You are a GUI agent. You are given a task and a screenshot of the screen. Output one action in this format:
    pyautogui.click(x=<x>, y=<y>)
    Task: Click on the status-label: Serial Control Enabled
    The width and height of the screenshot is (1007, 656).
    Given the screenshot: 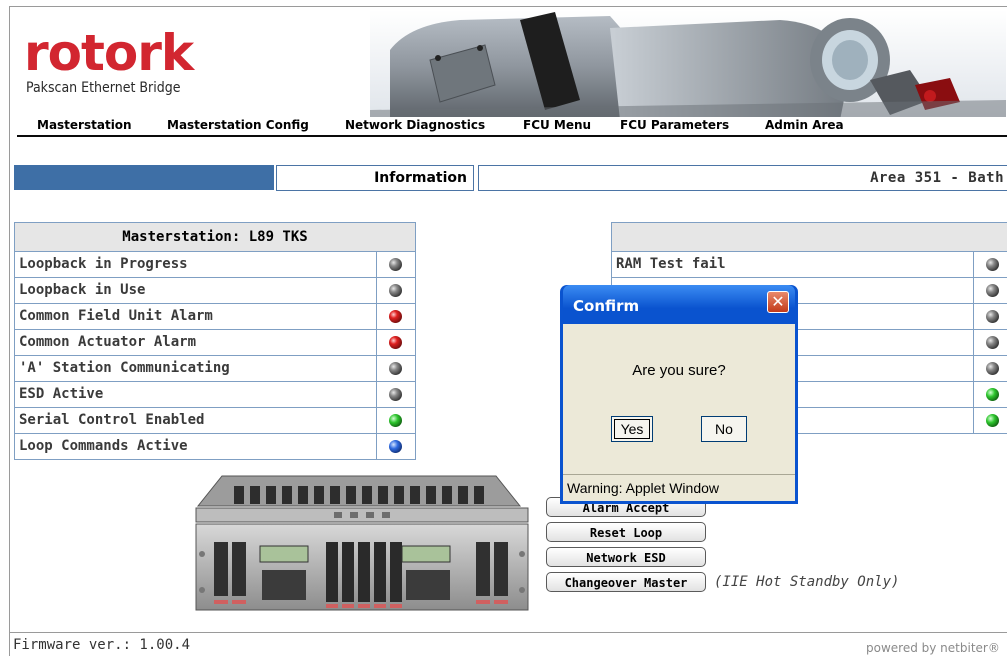 What is the action you would take?
    pyautogui.click(x=112, y=420)
    